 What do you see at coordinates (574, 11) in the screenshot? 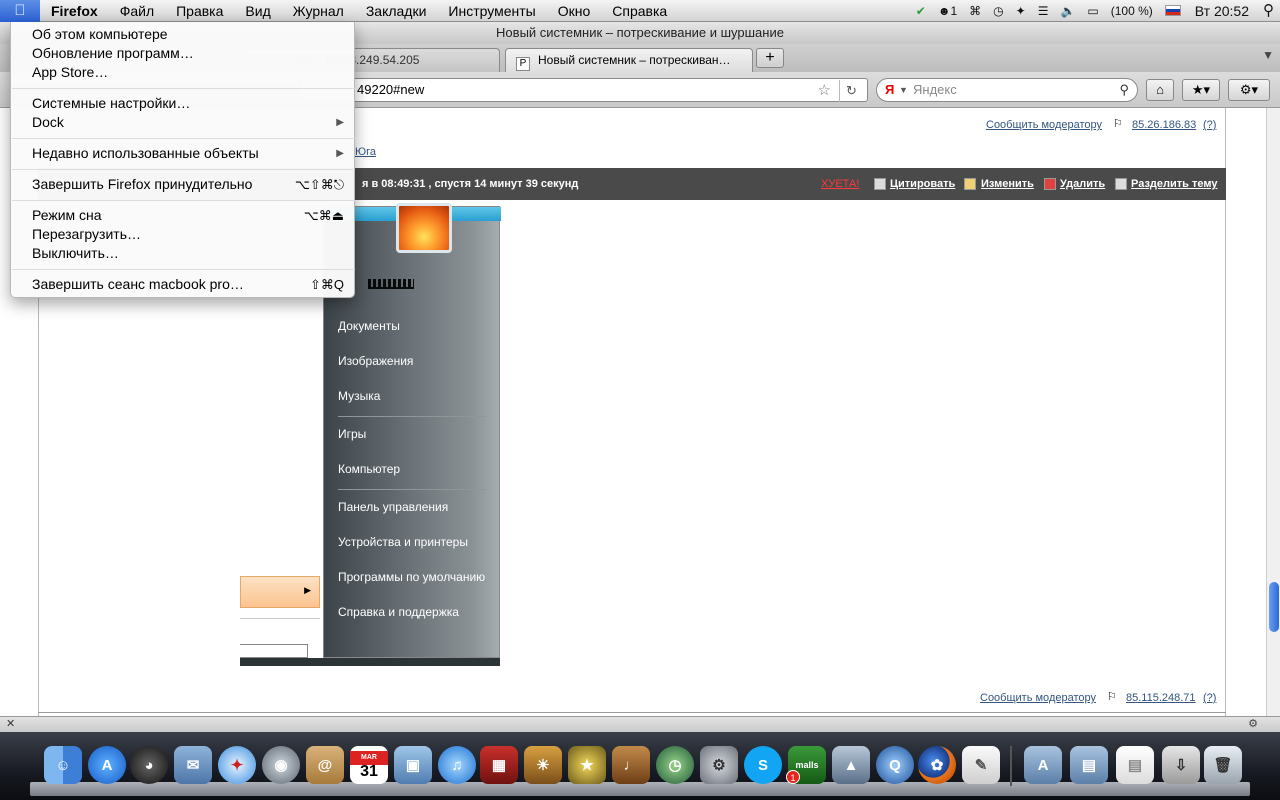
I see `menu-window: Окно` at bounding box center [574, 11].